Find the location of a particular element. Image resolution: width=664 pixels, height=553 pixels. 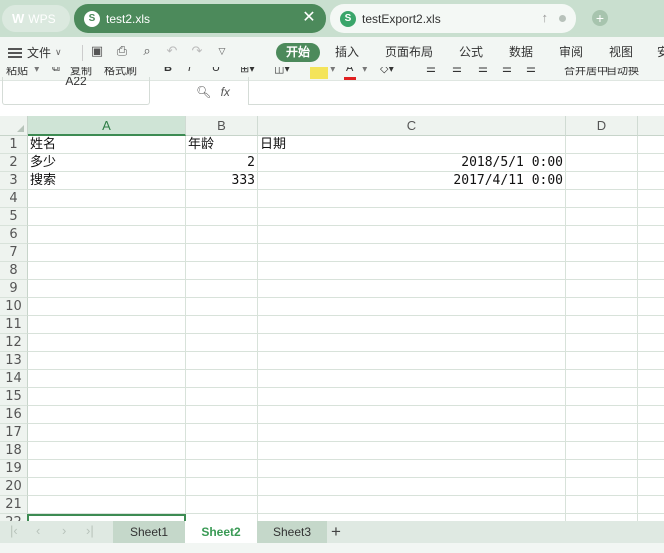

cell-c1: 日期 is located at coordinates (411, 145).